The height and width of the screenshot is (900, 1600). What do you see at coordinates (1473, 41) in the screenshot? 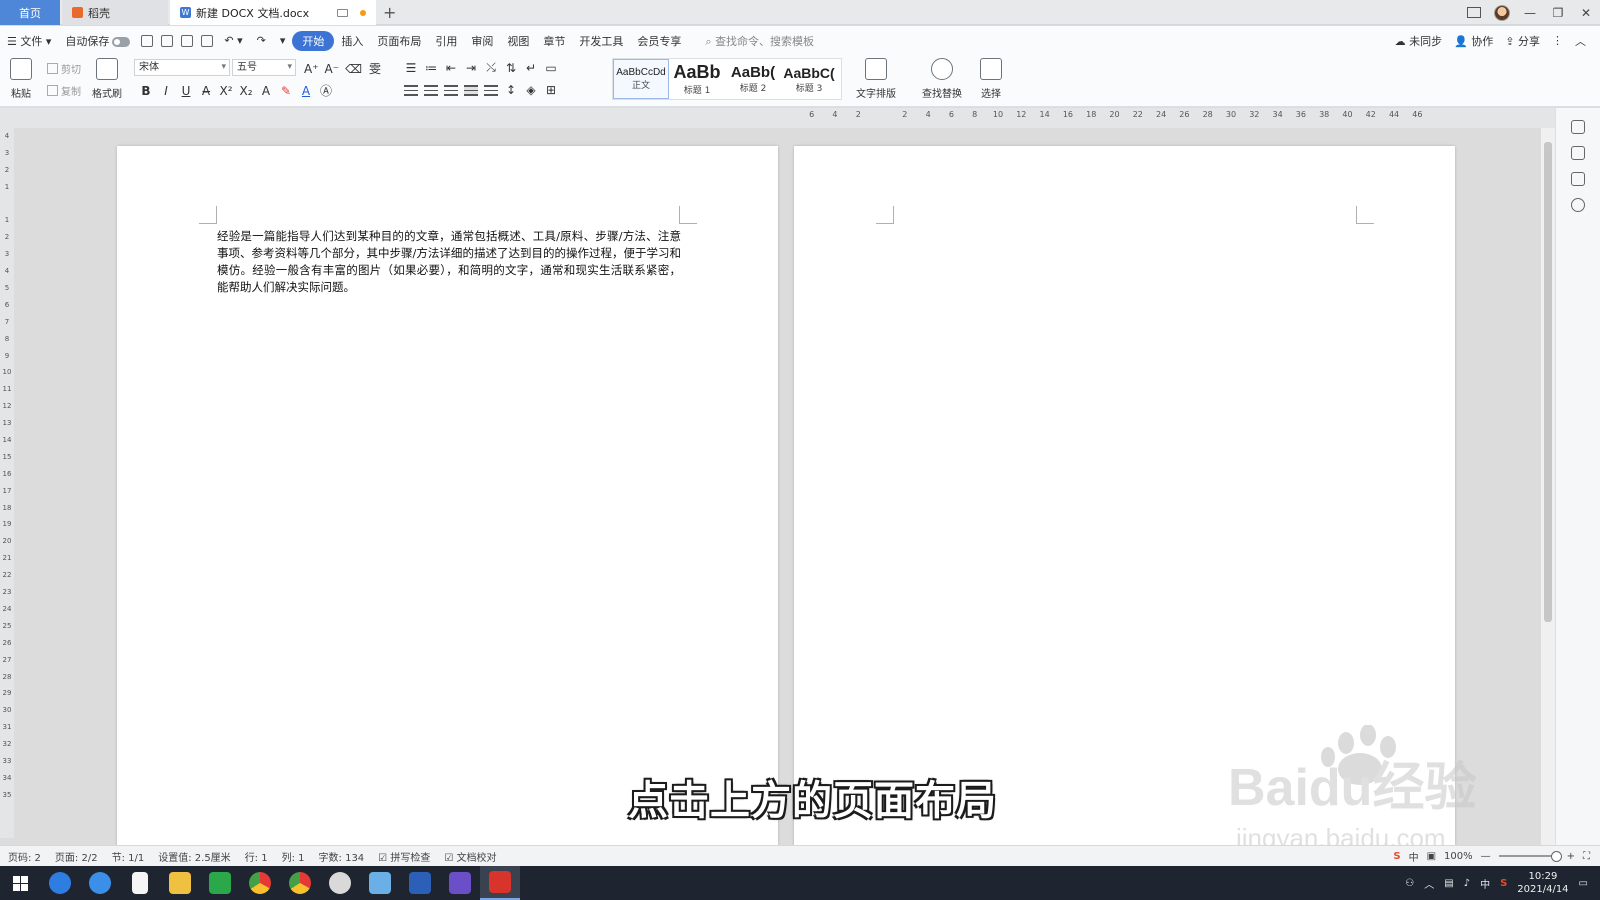
I see `collaborate-button: 👤 协作` at bounding box center [1473, 41].